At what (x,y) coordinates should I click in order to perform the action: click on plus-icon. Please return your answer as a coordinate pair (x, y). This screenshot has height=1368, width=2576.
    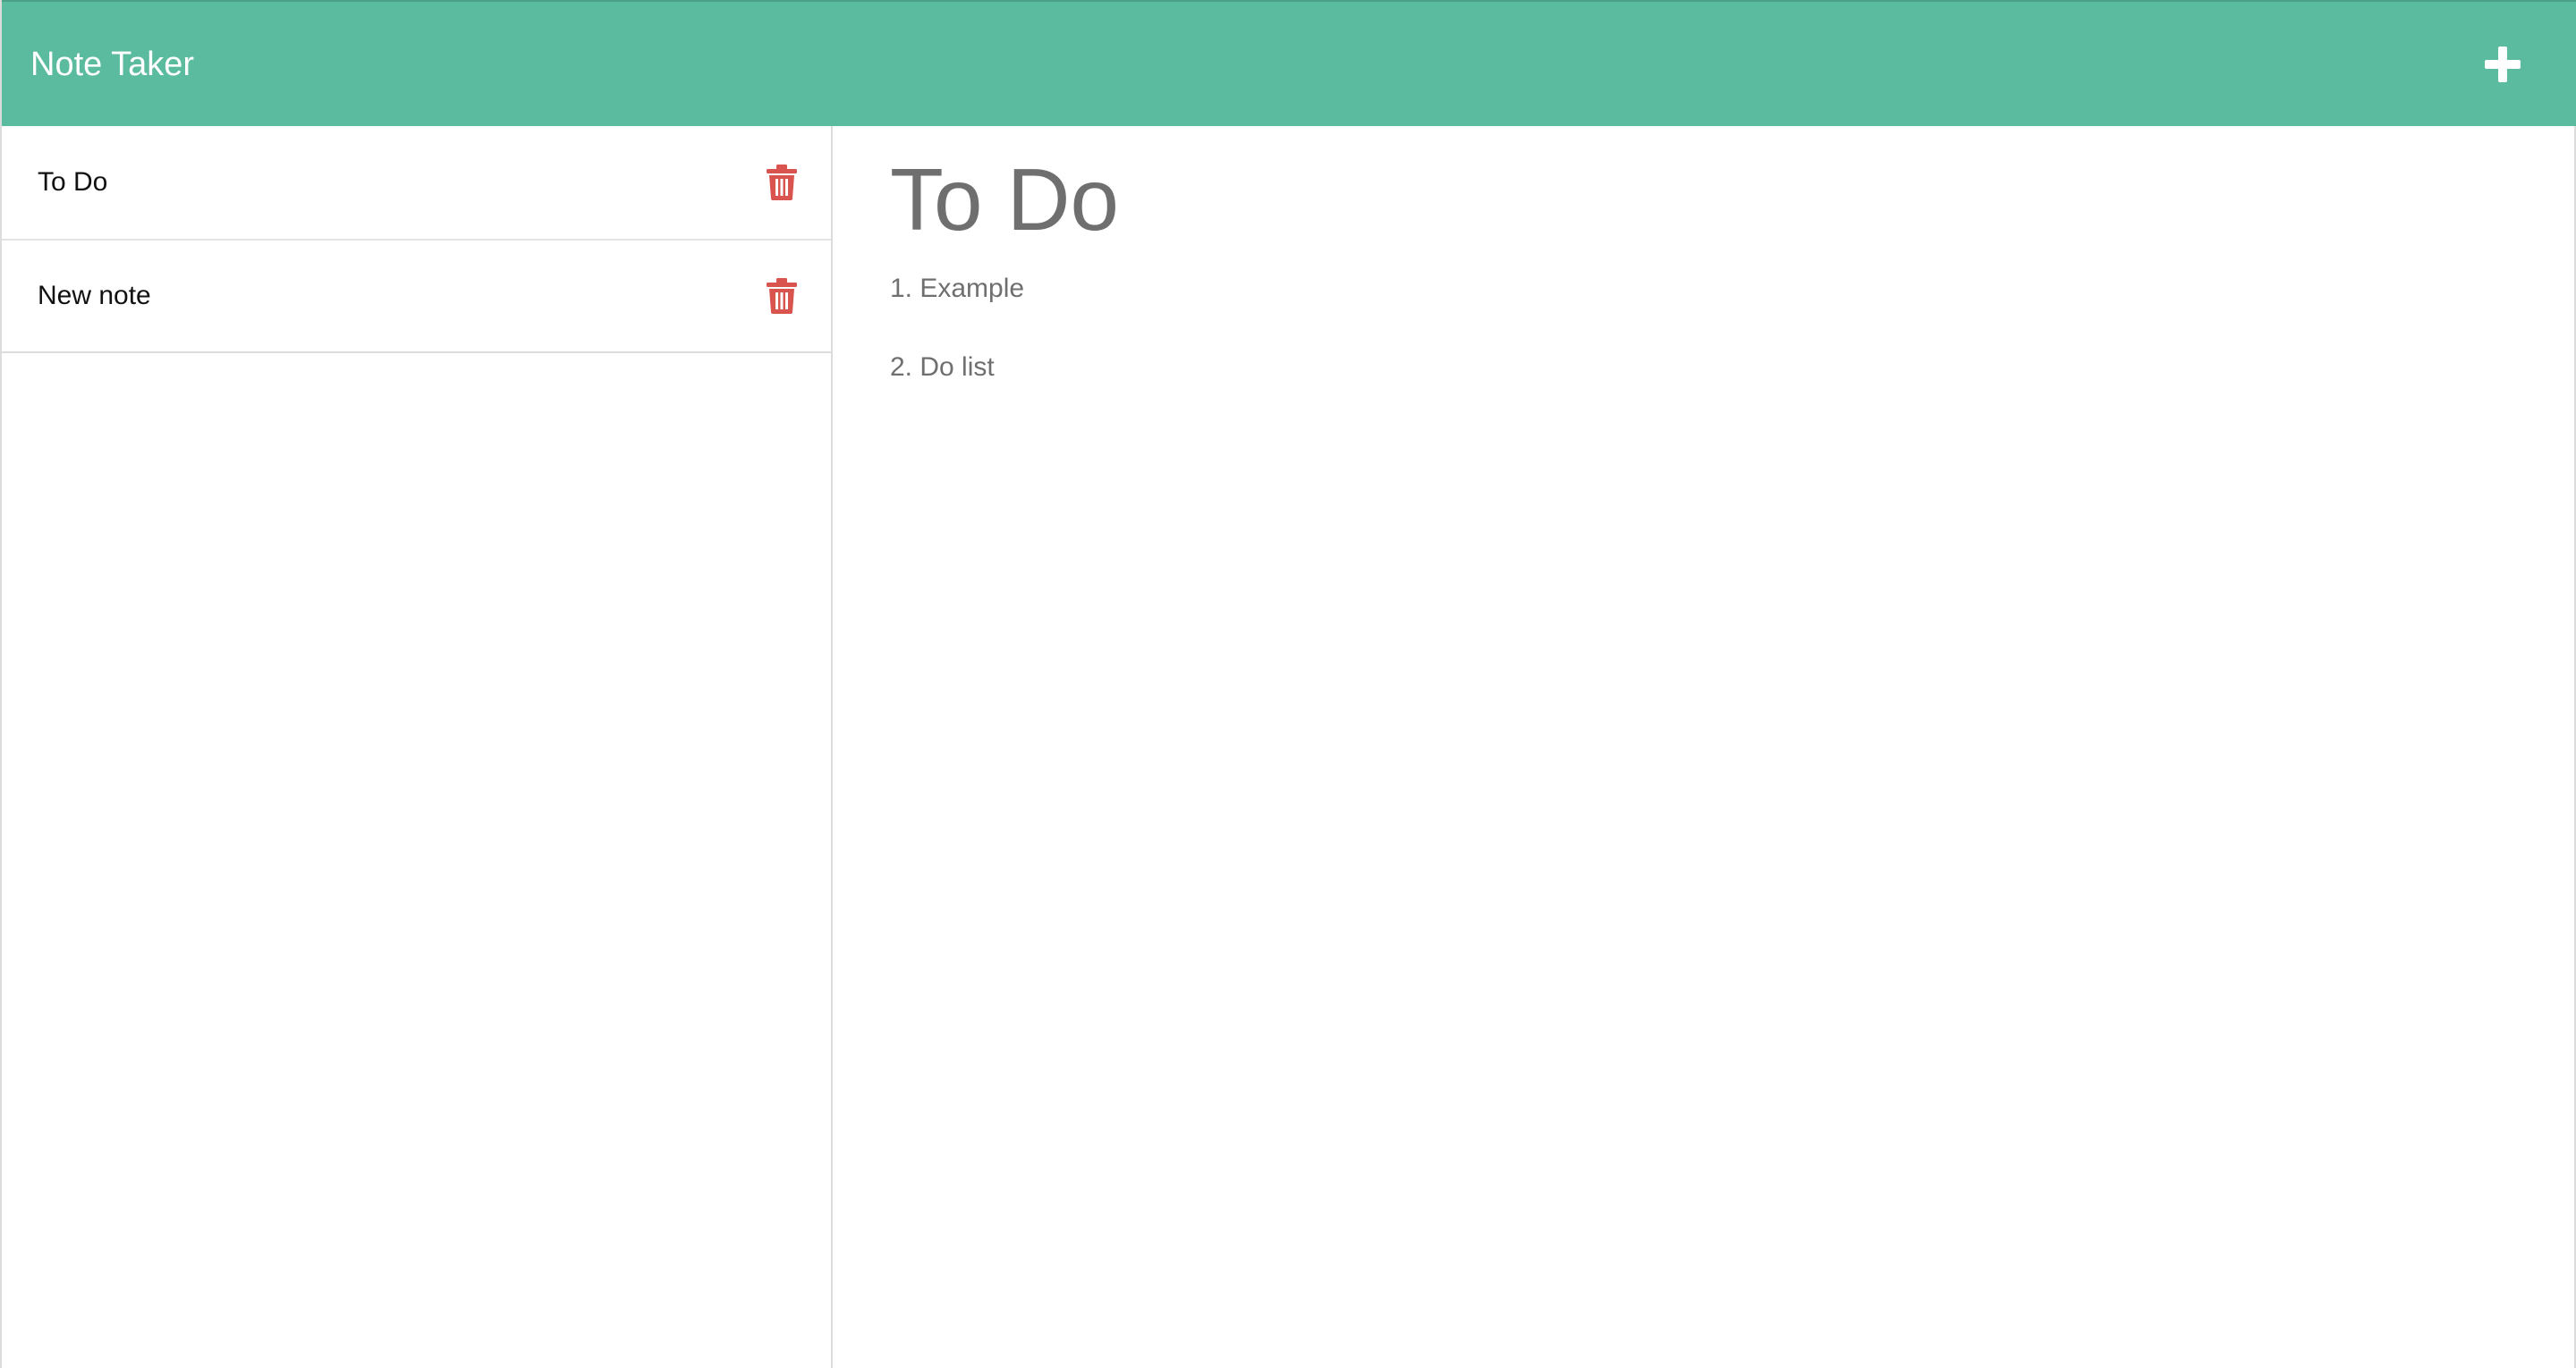
    Looking at the image, I should click on (2503, 64).